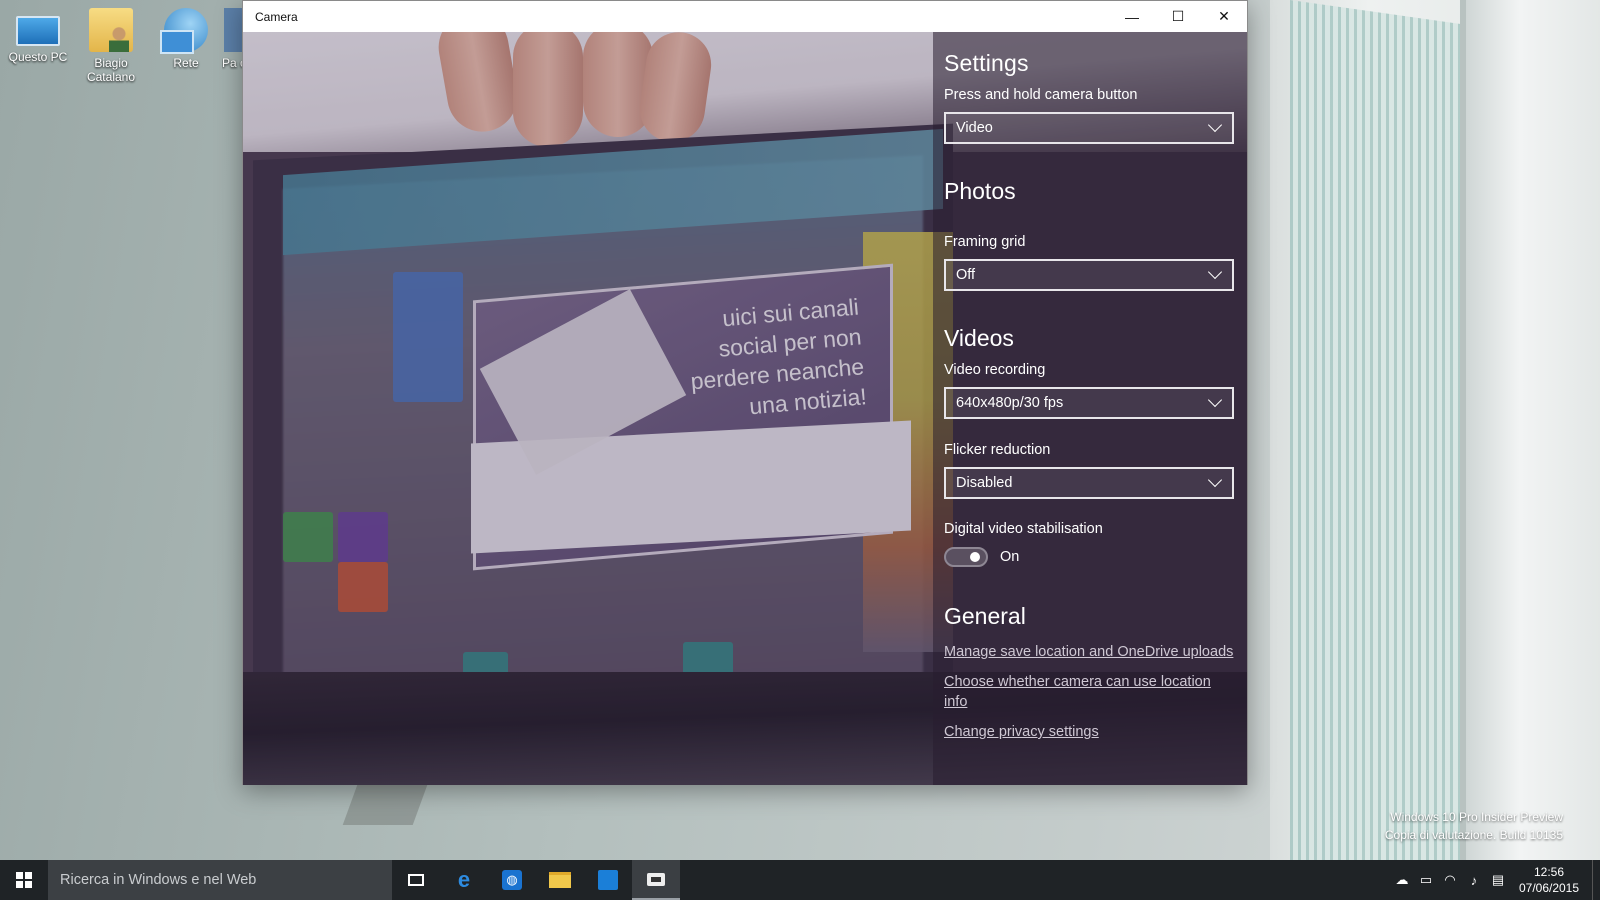 This screenshot has height=900, width=1600. Describe the element at coordinates (979, 338) in the screenshot. I see `videos-heading: Videos` at that location.